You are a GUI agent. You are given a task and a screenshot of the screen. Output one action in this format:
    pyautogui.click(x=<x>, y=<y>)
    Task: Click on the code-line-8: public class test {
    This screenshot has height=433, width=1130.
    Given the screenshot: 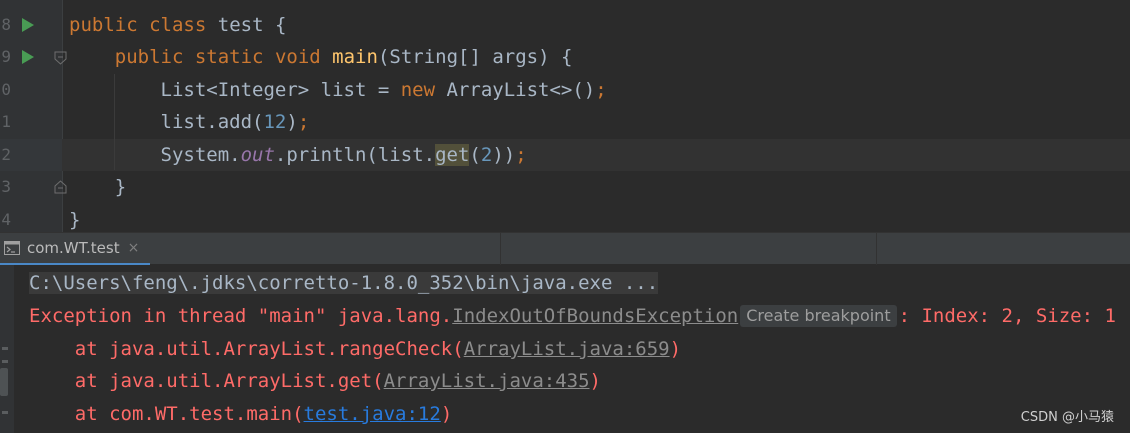 What is the action you would take?
    pyautogui.click(x=177, y=25)
    